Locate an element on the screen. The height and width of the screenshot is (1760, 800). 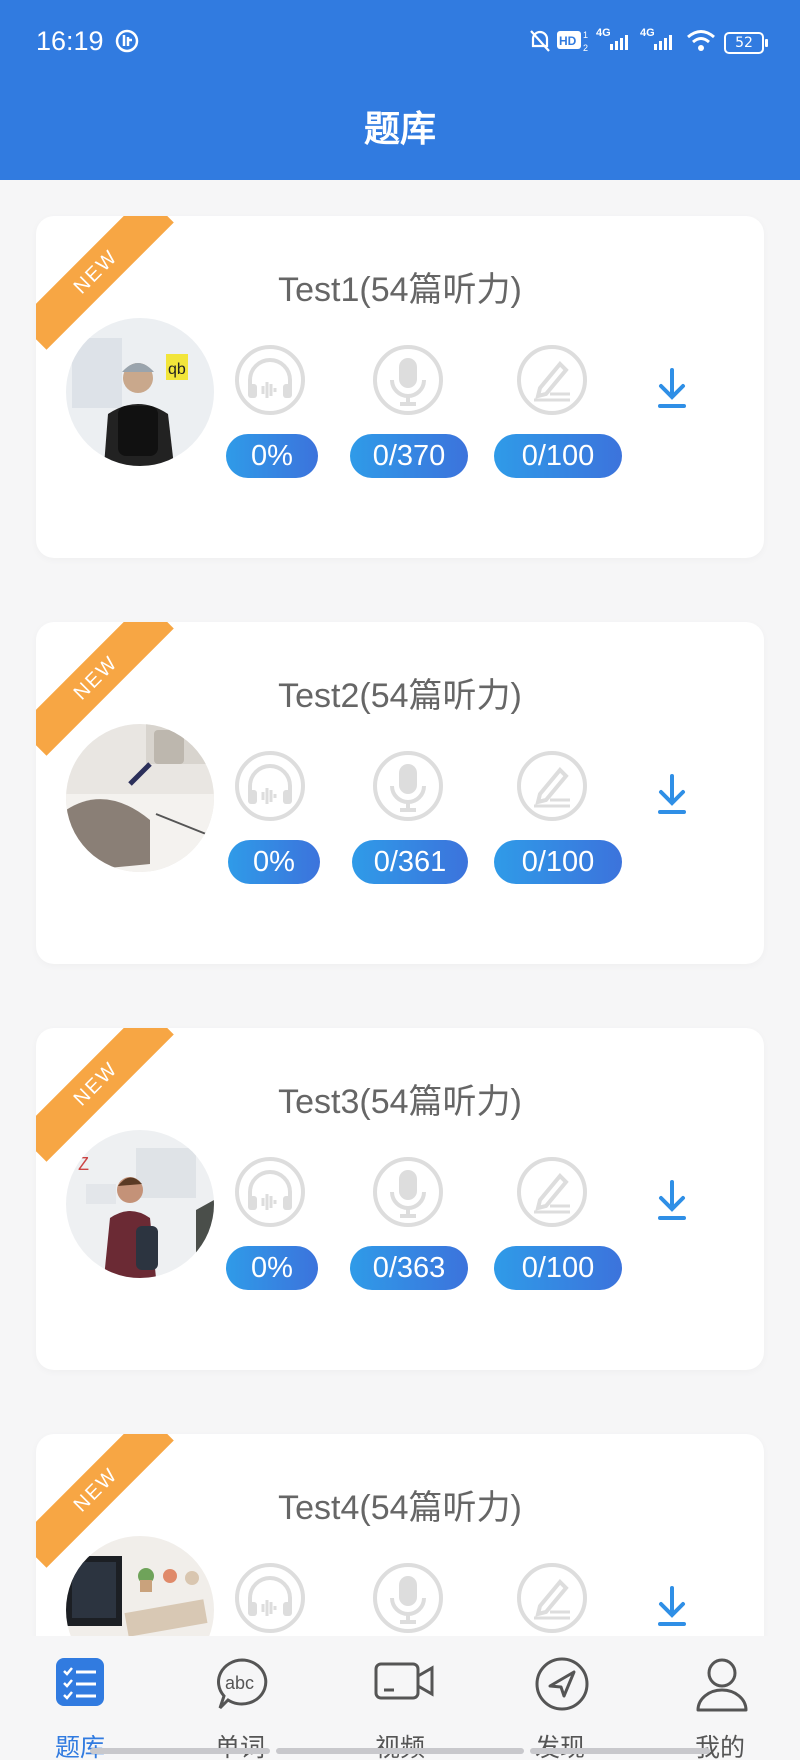
speaking-progress: 0/361 is located at coordinates (410, 862).